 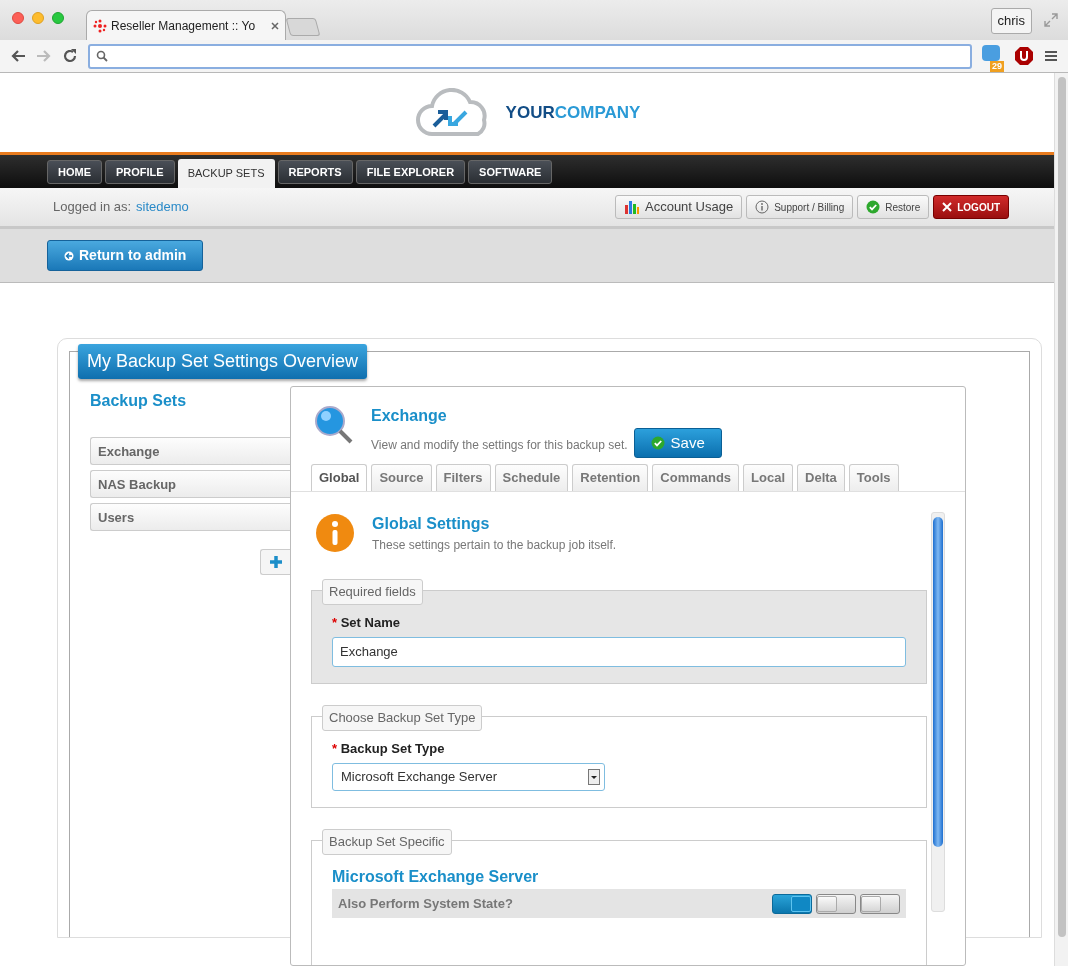 What do you see at coordinates (632, 207) in the screenshot?
I see `bar-chart-icon` at bounding box center [632, 207].